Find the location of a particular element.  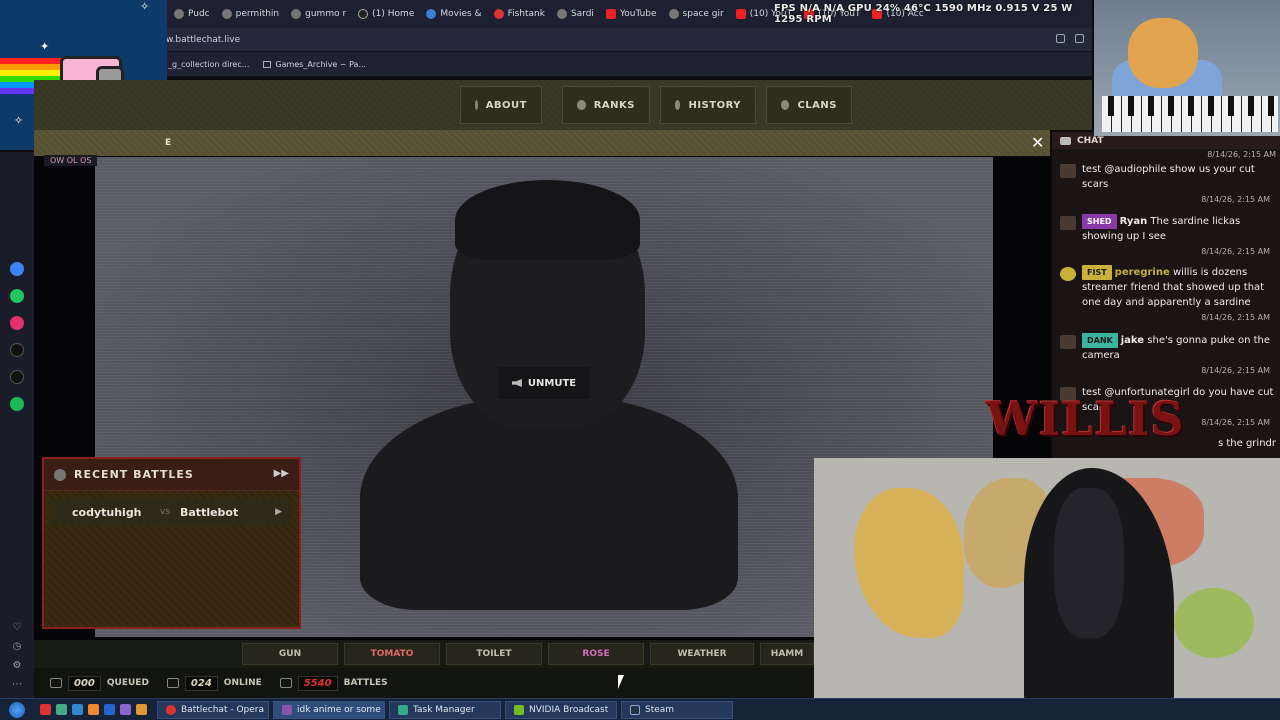

tiktok-icon is located at coordinates (17, 350).